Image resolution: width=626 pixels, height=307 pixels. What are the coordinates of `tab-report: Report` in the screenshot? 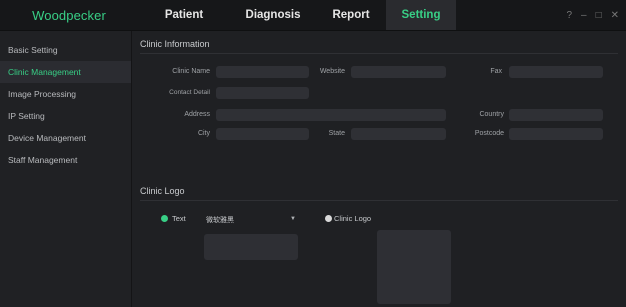 It's located at (351, 15).